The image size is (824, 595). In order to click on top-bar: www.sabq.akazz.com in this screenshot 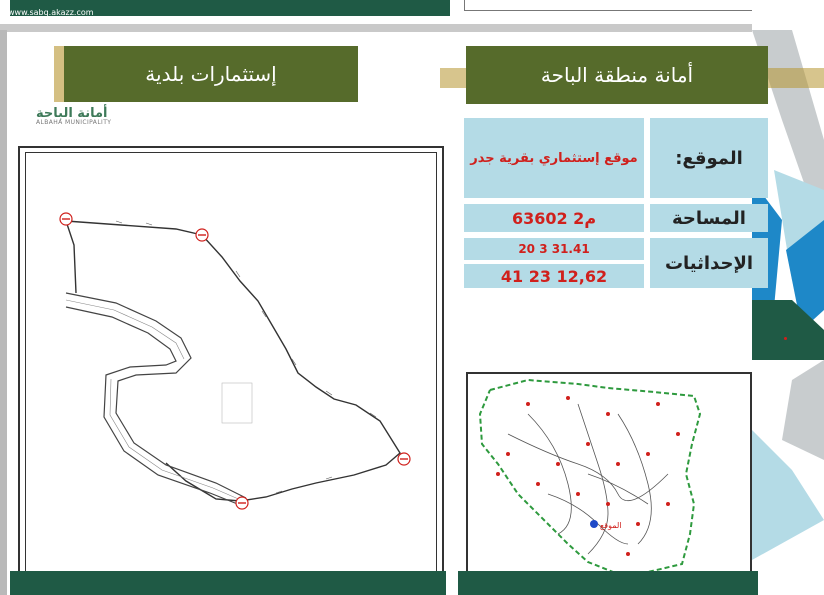, I will do `click(412, 9)`.